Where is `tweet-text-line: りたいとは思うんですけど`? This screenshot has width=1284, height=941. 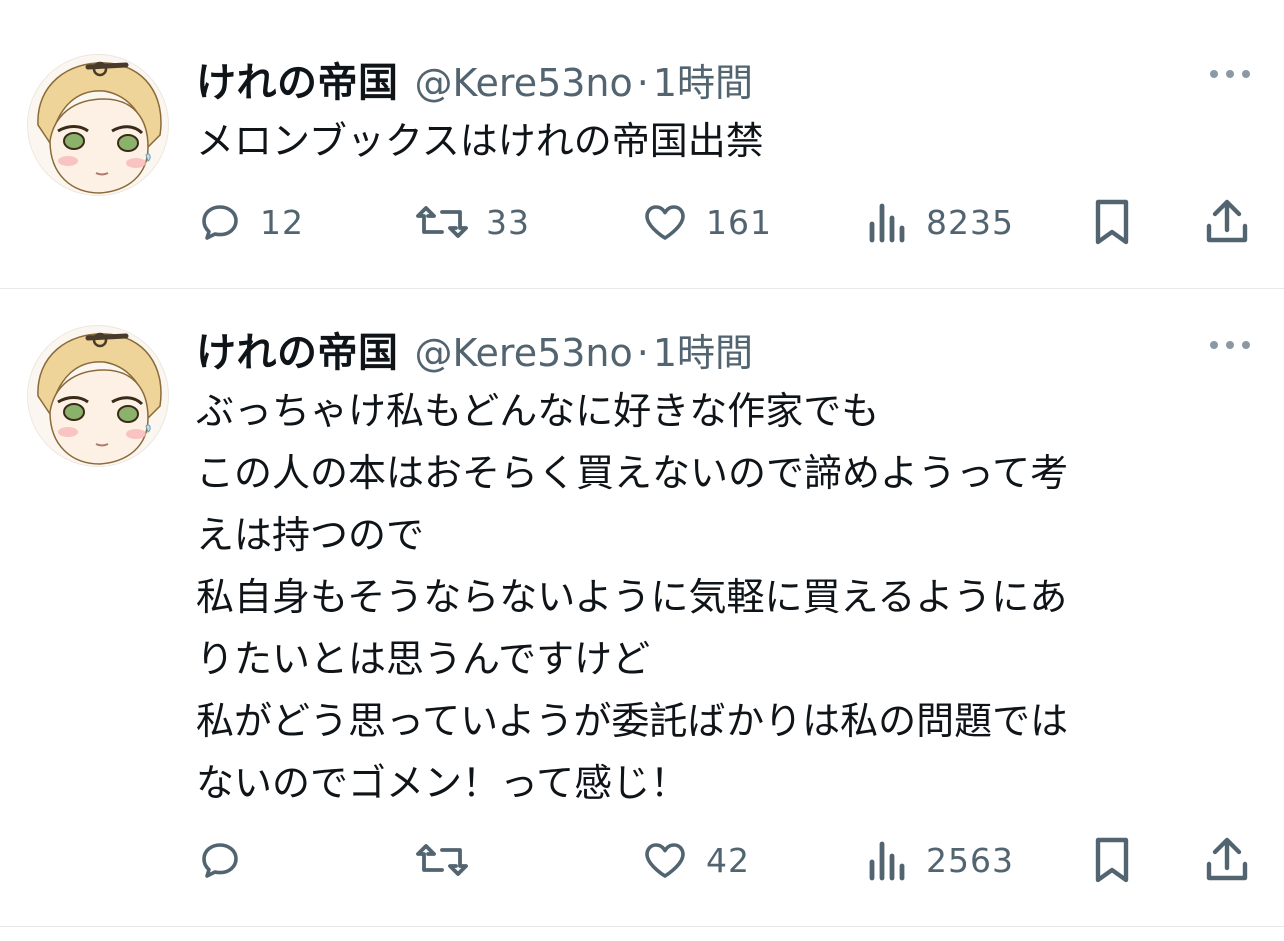 tweet-text-line: りたいとは思うんですけど is located at coordinates (423, 659).